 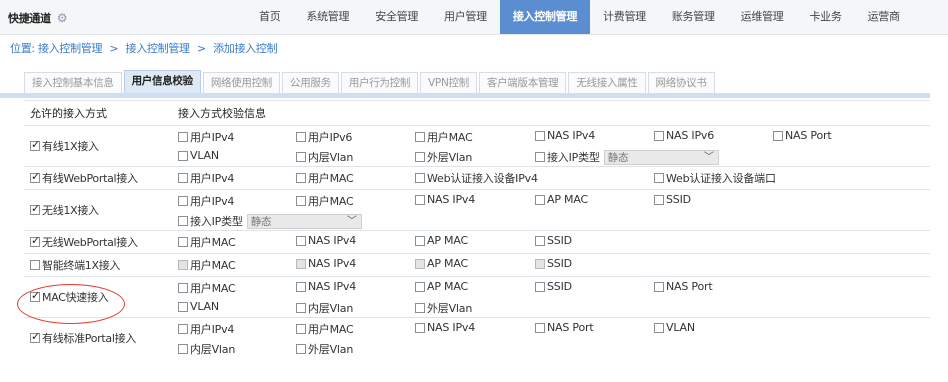 What do you see at coordinates (70, 48) in the screenshot?
I see `breadcrumb-item: 接入控制管理` at bounding box center [70, 48].